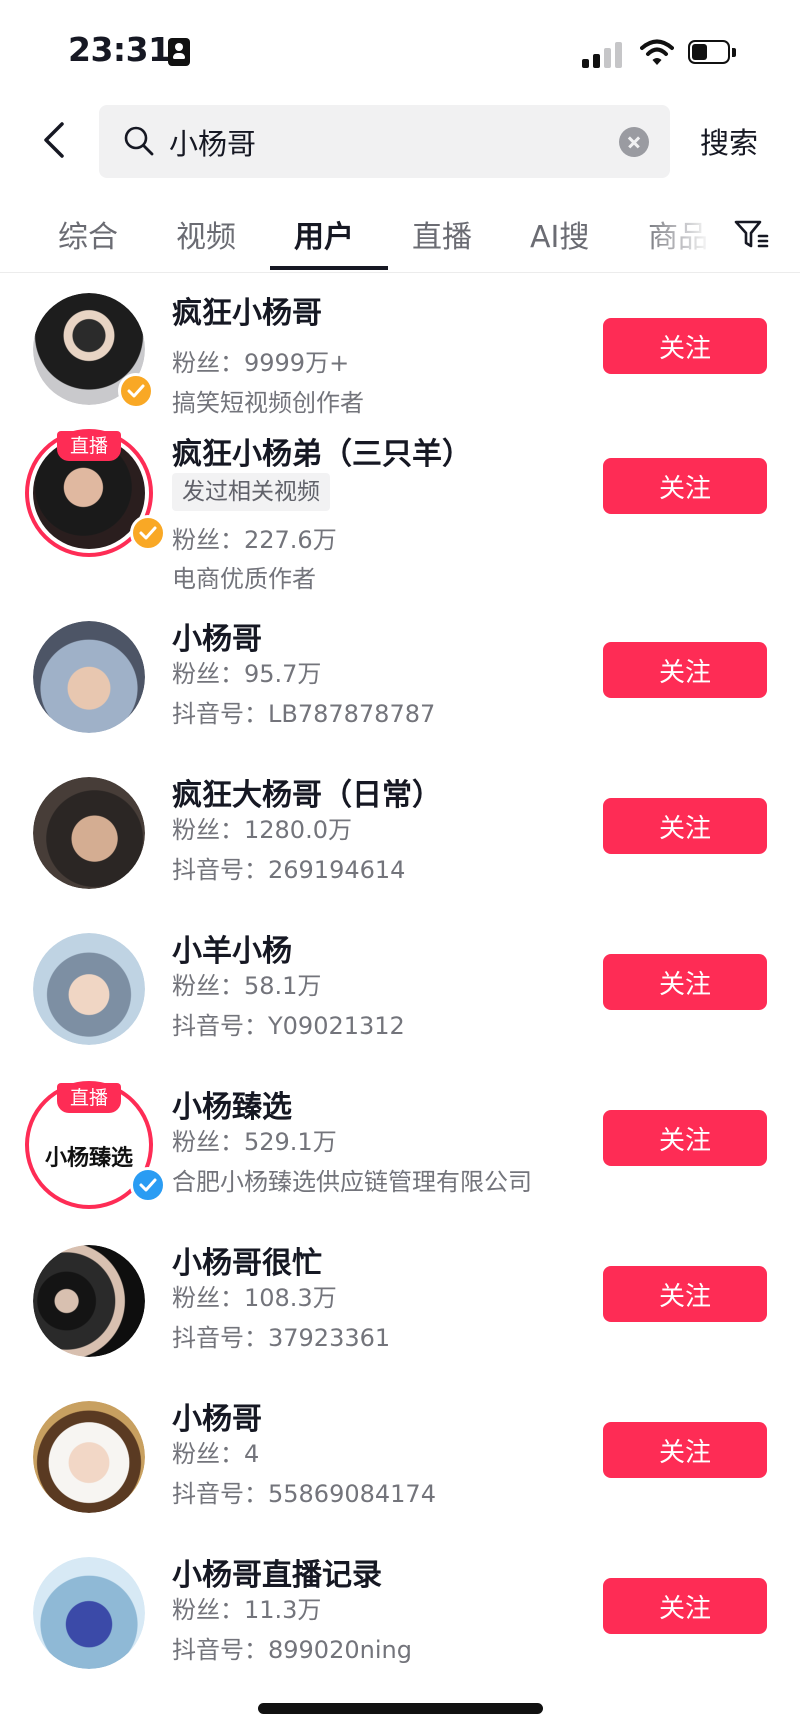 The image size is (800, 1731). I want to click on search-box, so click(384, 141).